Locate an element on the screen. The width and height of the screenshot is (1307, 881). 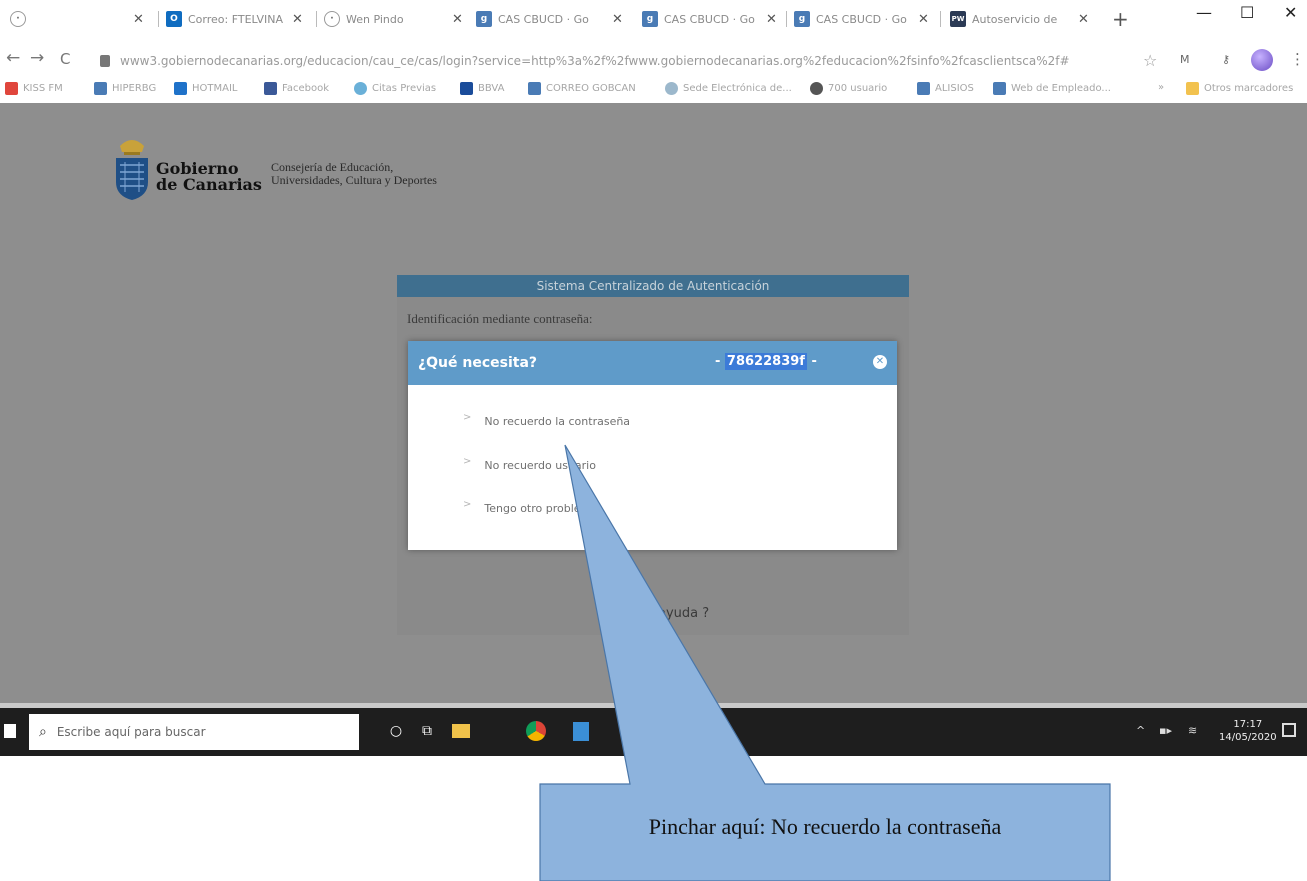
bookmark-item: CORREO GOBCAN is located at coordinates (582, 88).